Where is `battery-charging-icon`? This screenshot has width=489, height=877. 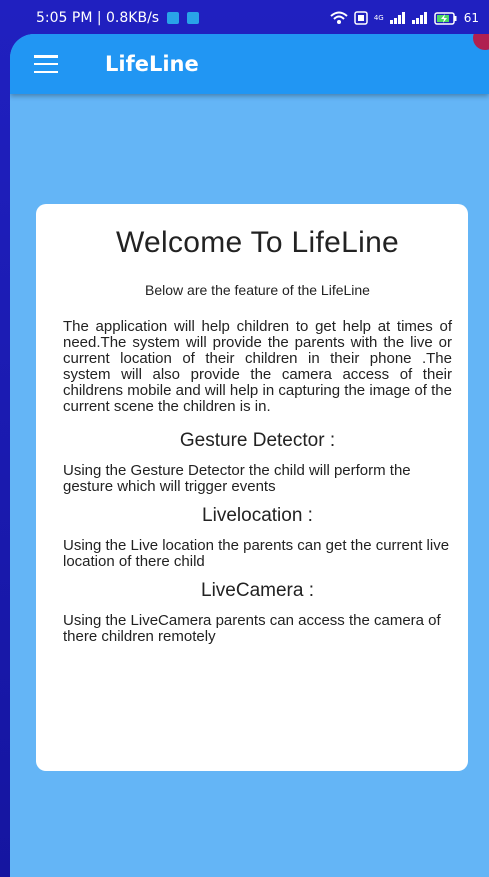
battery-charging-icon is located at coordinates (445, 18).